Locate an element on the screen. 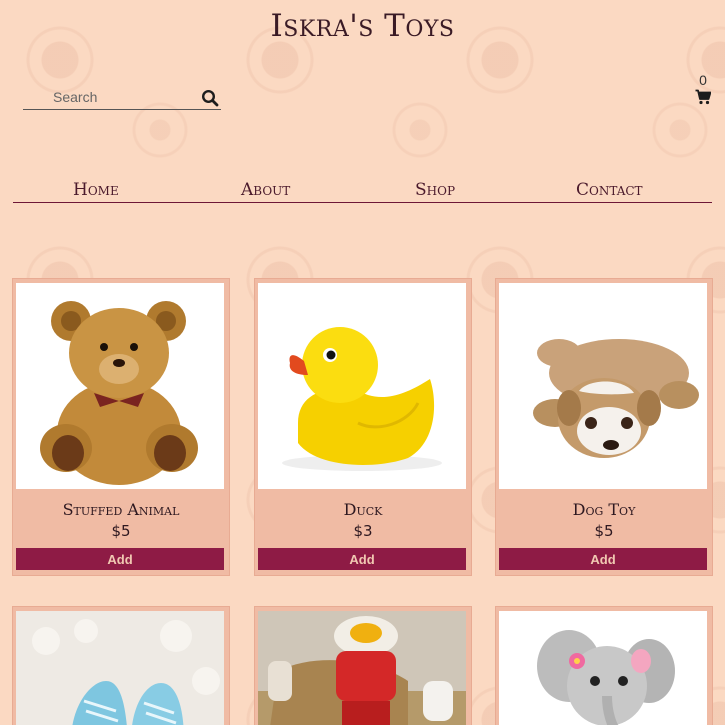 The width and height of the screenshot is (725, 725). nav-contact: Contact is located at coordinates (609, 190).